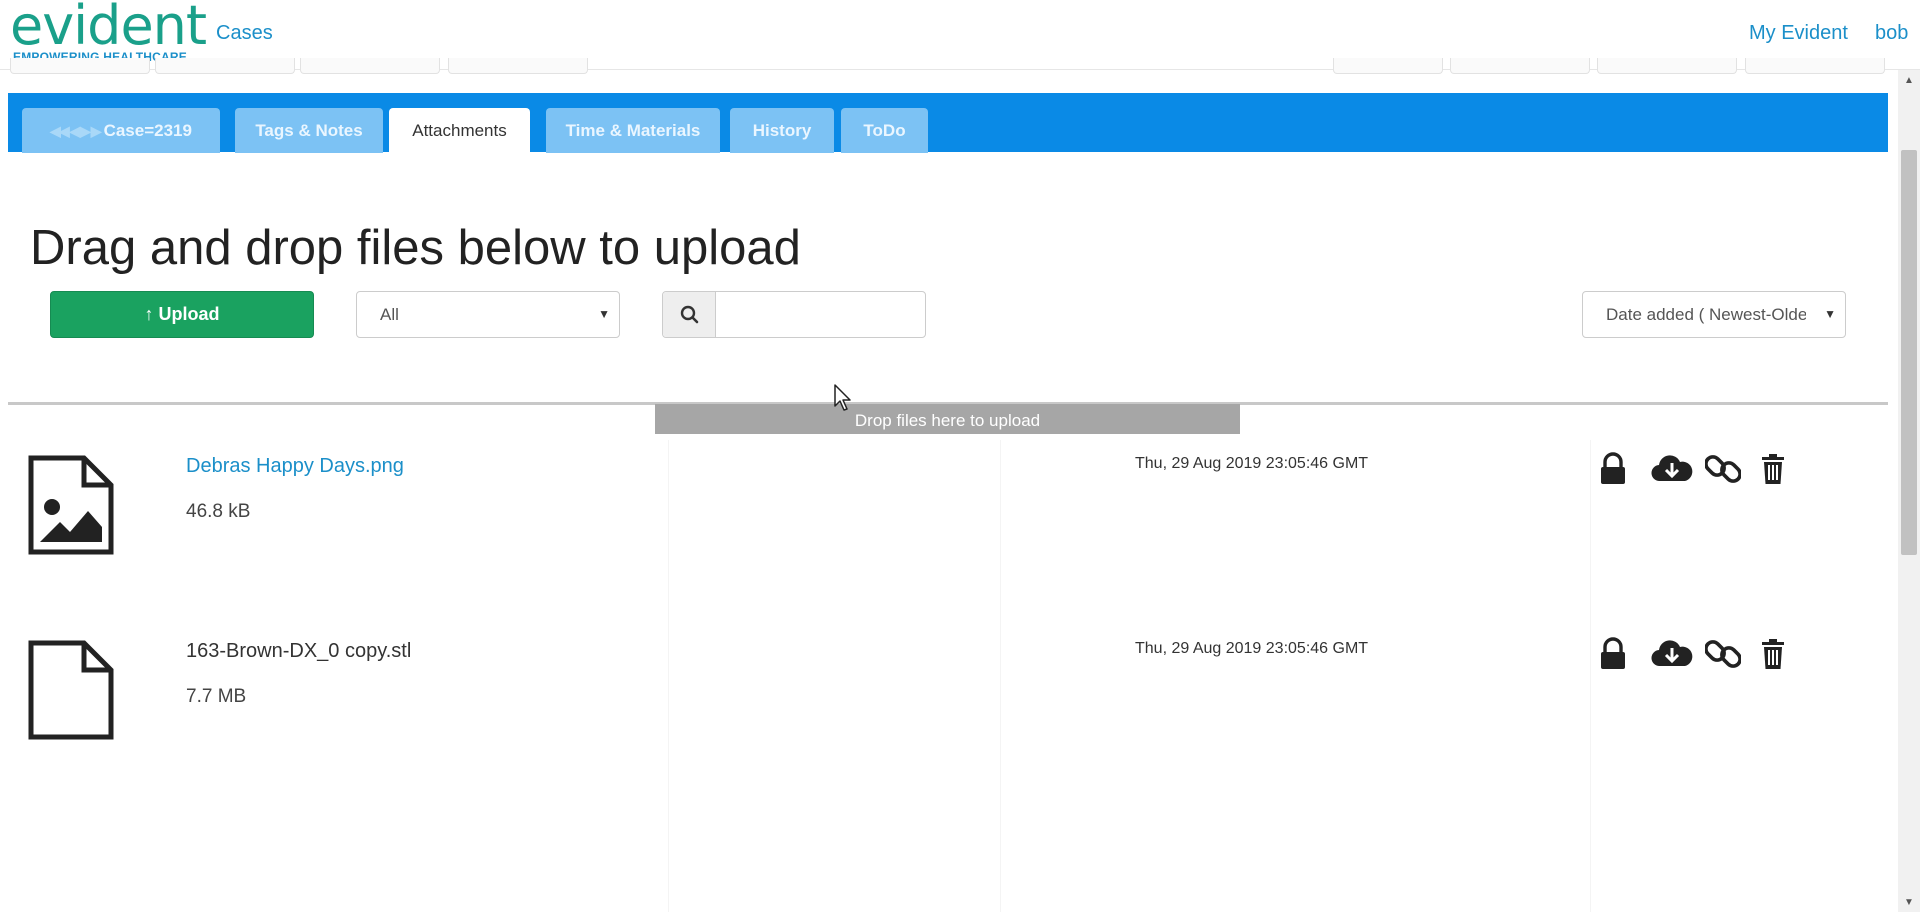  I want to click on scroll-up-arrow-icon: ▲, so click(1909, 81).